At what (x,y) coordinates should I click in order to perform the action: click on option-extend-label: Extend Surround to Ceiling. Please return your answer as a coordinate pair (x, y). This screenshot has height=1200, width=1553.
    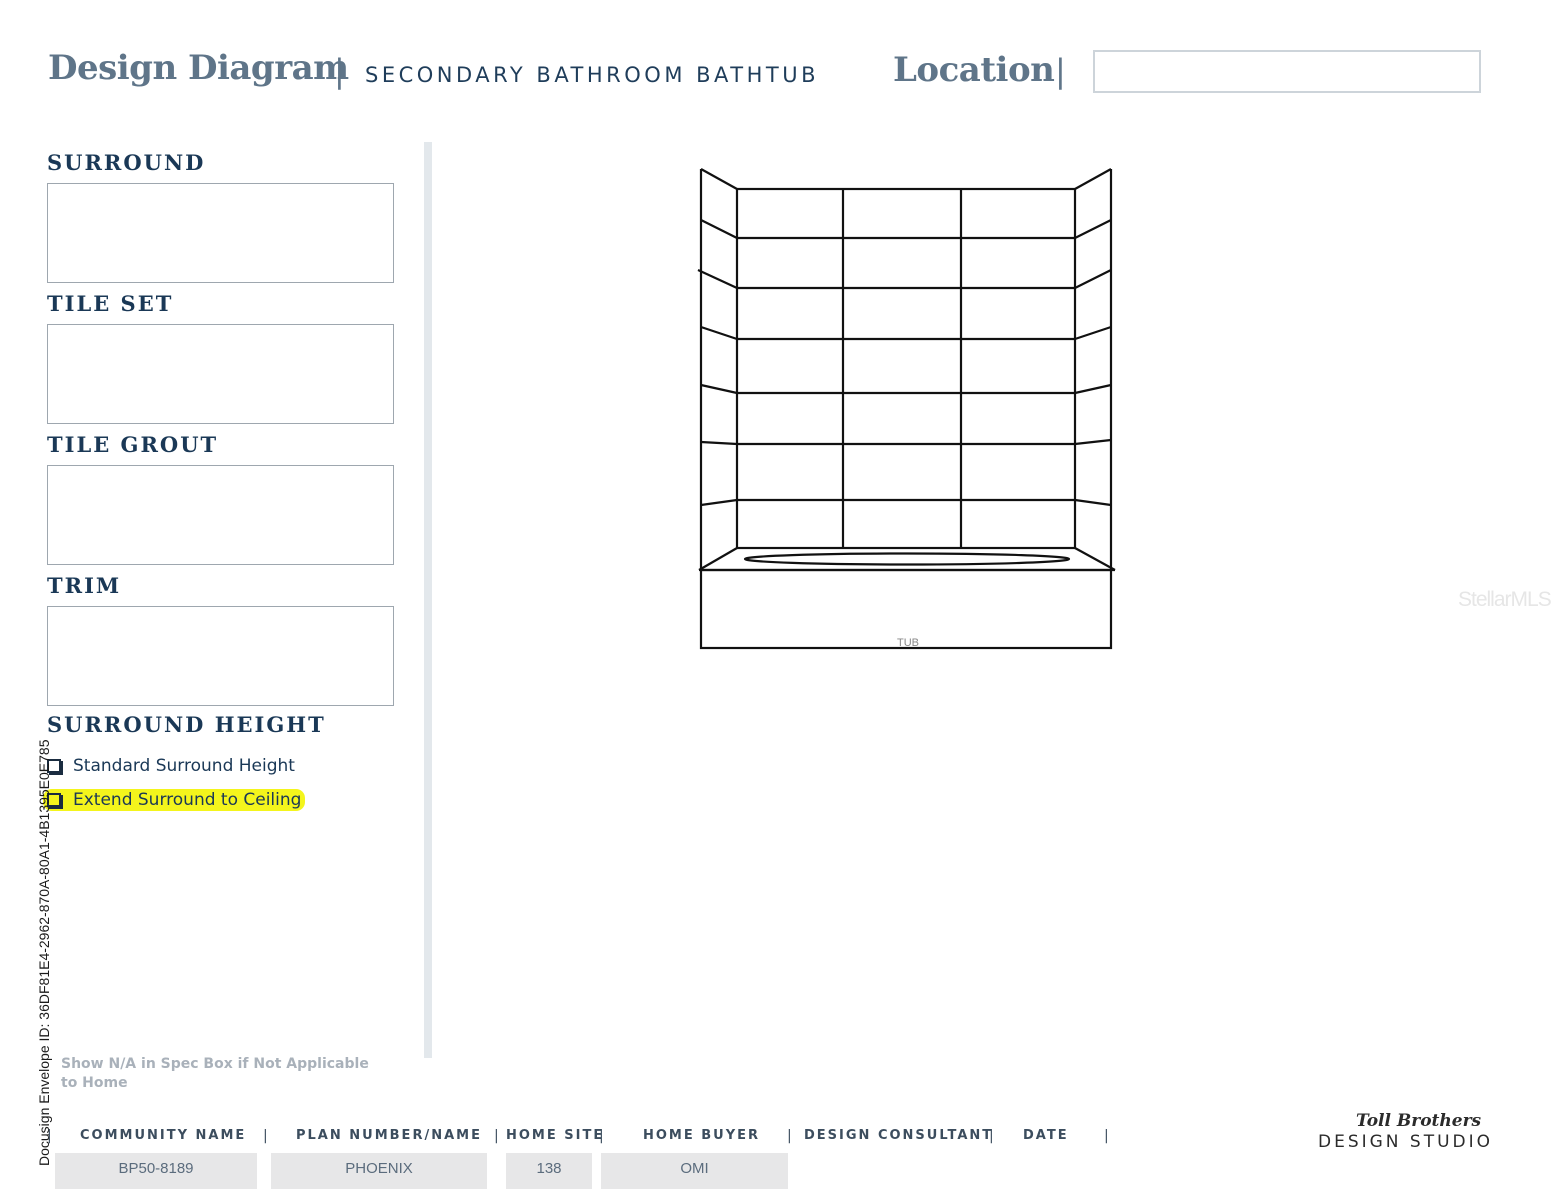
    Looking at the image, I should click on (187, 800).